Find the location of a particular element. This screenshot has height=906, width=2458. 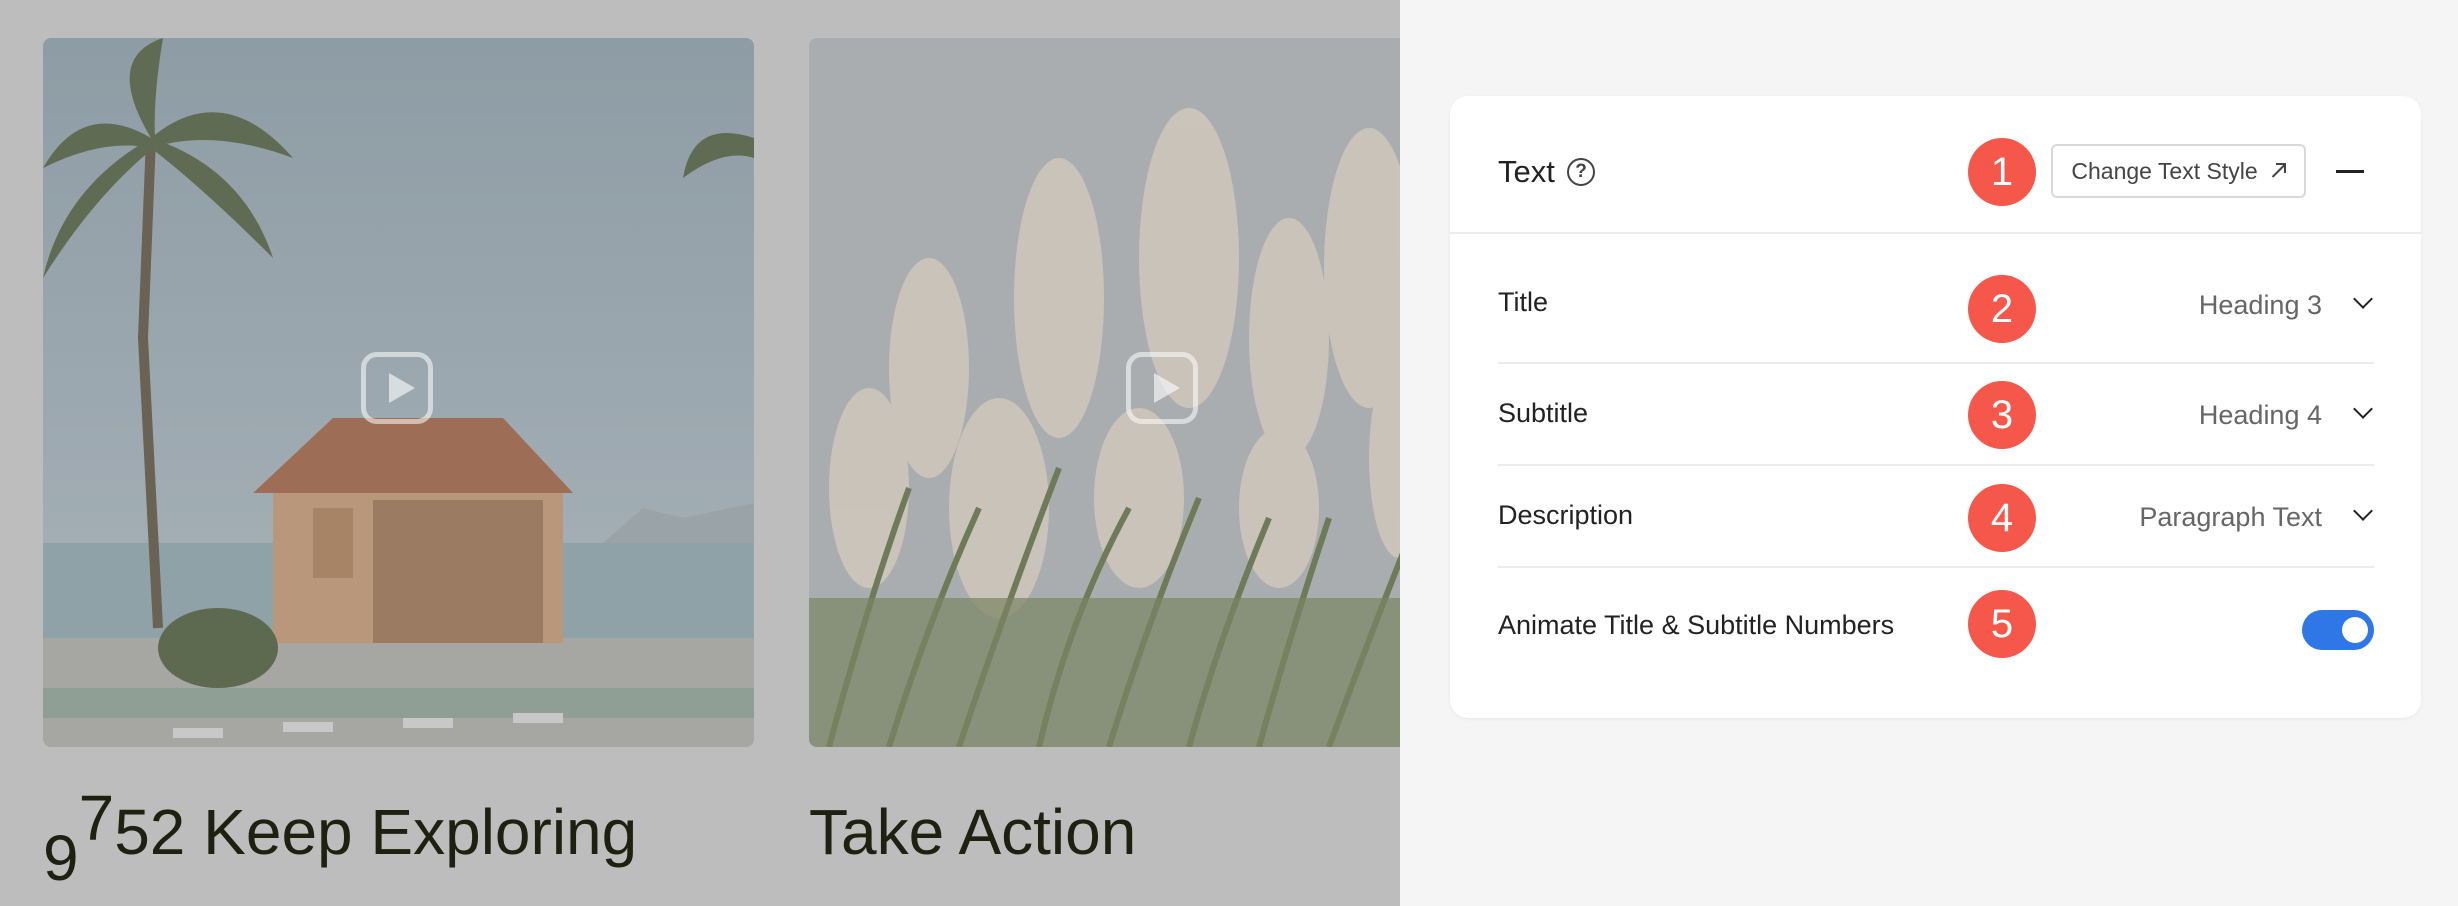

title-style-select: Heading 3 is located at coordinates (2260, 305).